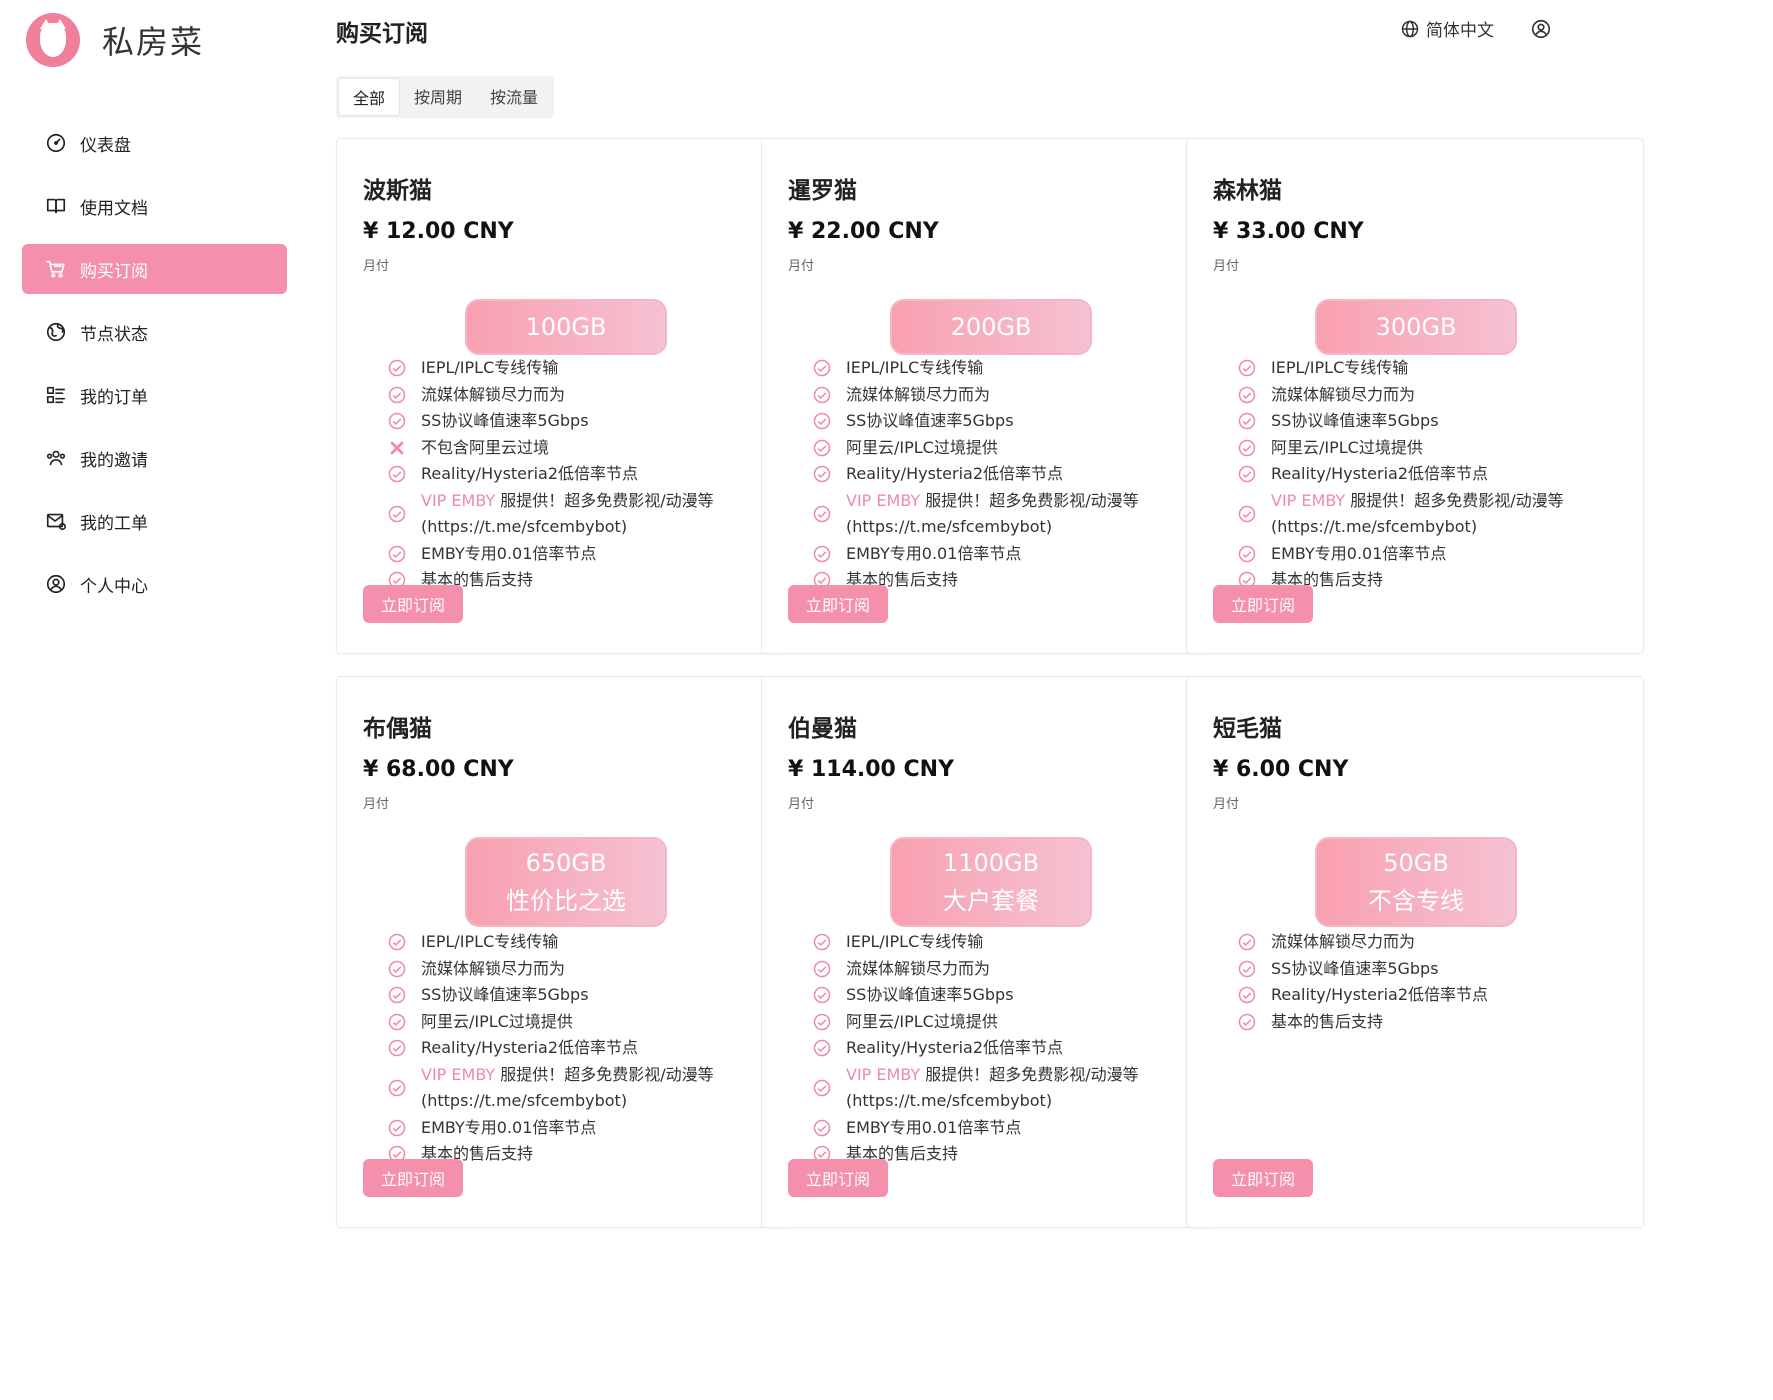 This screenshot has height=1400, width=1773. I want to click on people-icon, so click(56, 458).